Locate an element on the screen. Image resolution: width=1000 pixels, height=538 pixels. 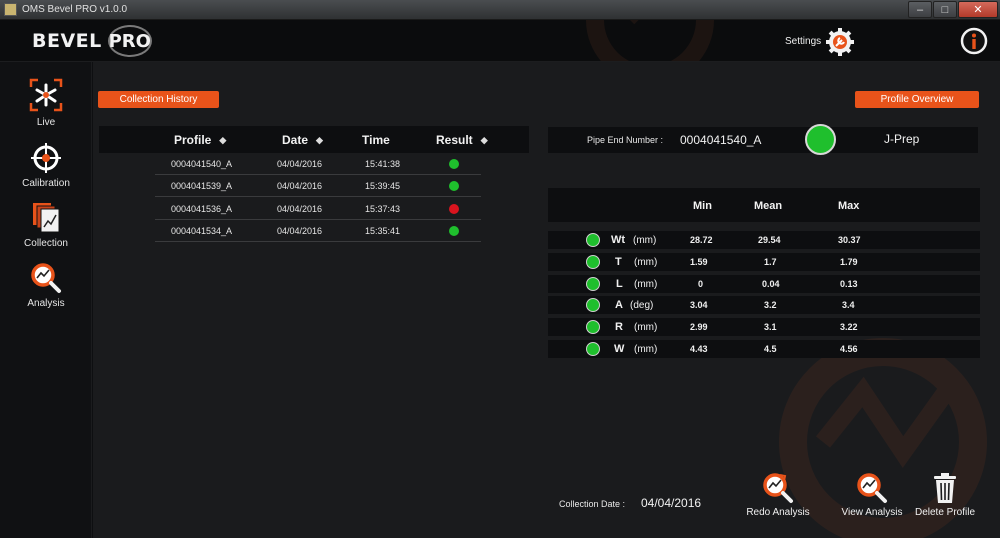
stat-mean: 0.04 is located at coordinates (771, 284).